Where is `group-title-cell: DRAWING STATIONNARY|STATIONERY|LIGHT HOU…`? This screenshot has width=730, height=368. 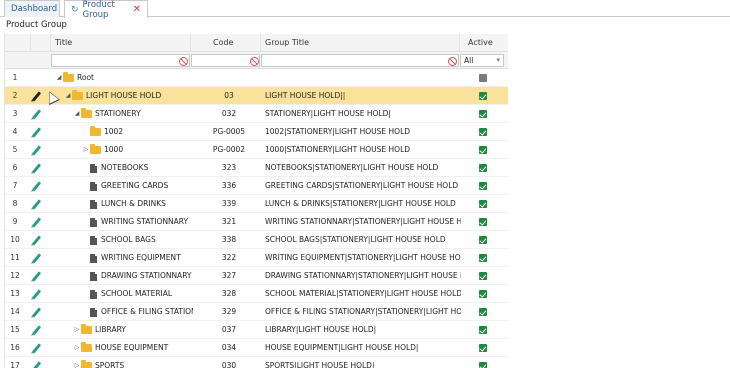
group-title-cell: DRAWING STATIONNARY|STATIONERY|LIGHT HOU… is located at coordinates (363, 275).